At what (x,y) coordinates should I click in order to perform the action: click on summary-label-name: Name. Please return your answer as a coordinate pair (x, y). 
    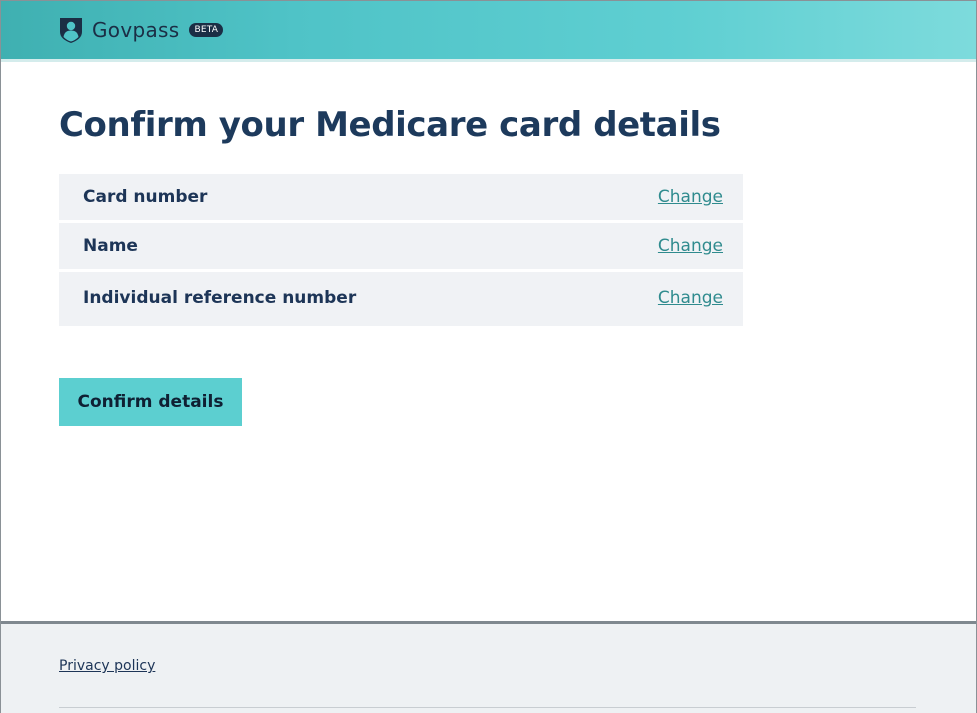
    Looking at the image, I should click on (110, 246).